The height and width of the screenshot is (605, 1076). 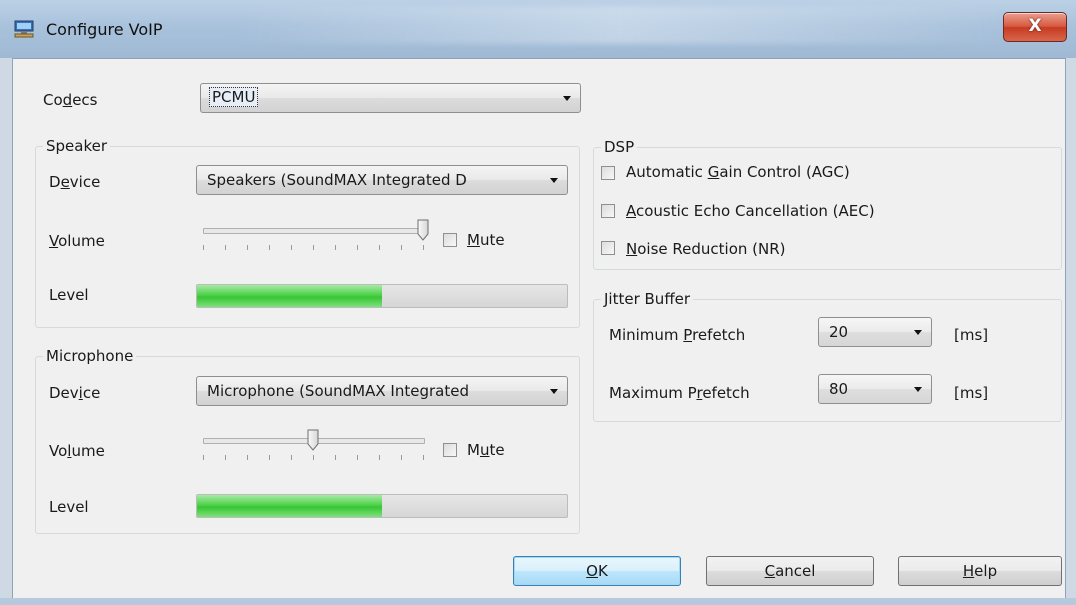 I want to click on microphone-device-select: Microphone (SoundMAX Integrated, so click(x=382, y=391).